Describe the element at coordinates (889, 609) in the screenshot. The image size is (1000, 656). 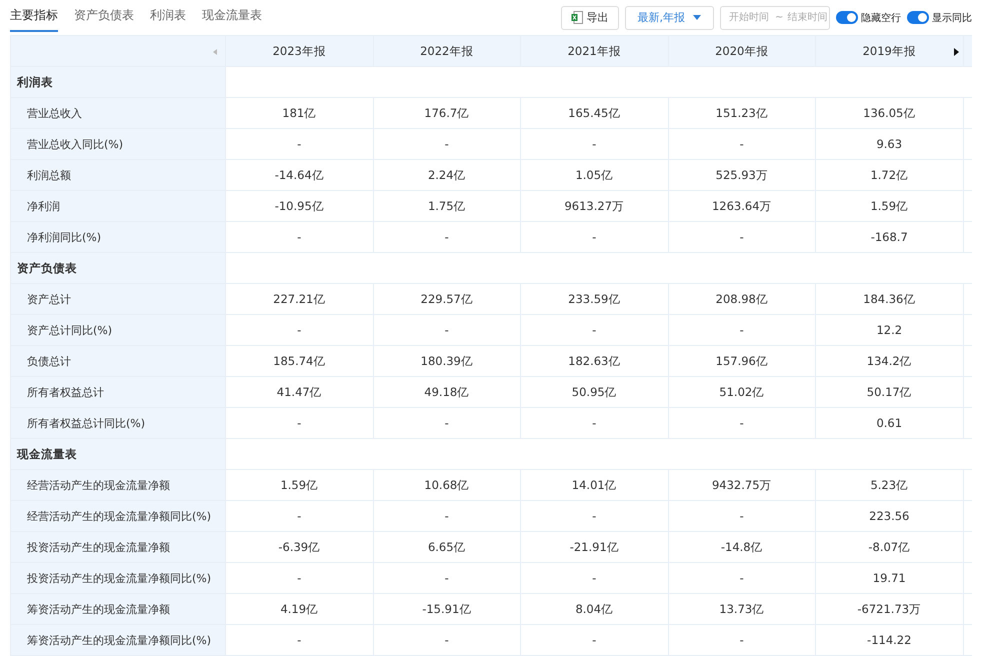
I see `table-cell: -6721.73万` at that location.